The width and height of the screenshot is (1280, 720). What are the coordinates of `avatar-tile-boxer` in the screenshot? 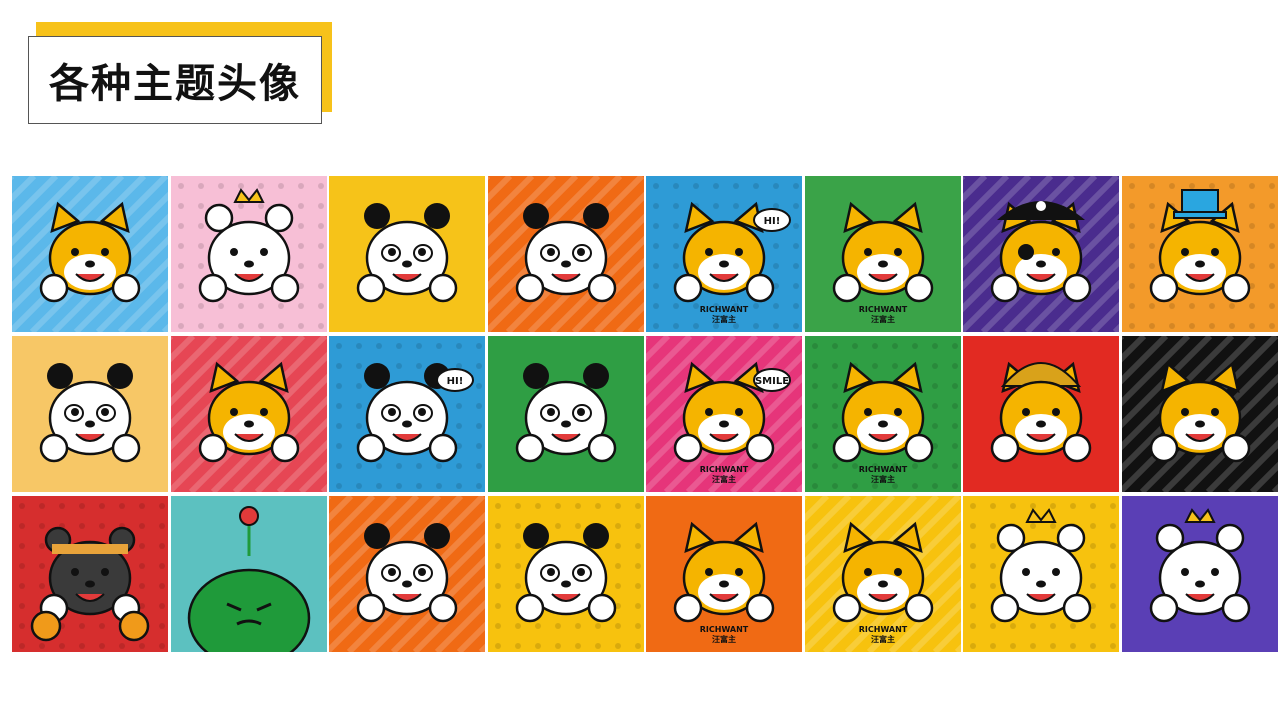 It's located at (90, 574).